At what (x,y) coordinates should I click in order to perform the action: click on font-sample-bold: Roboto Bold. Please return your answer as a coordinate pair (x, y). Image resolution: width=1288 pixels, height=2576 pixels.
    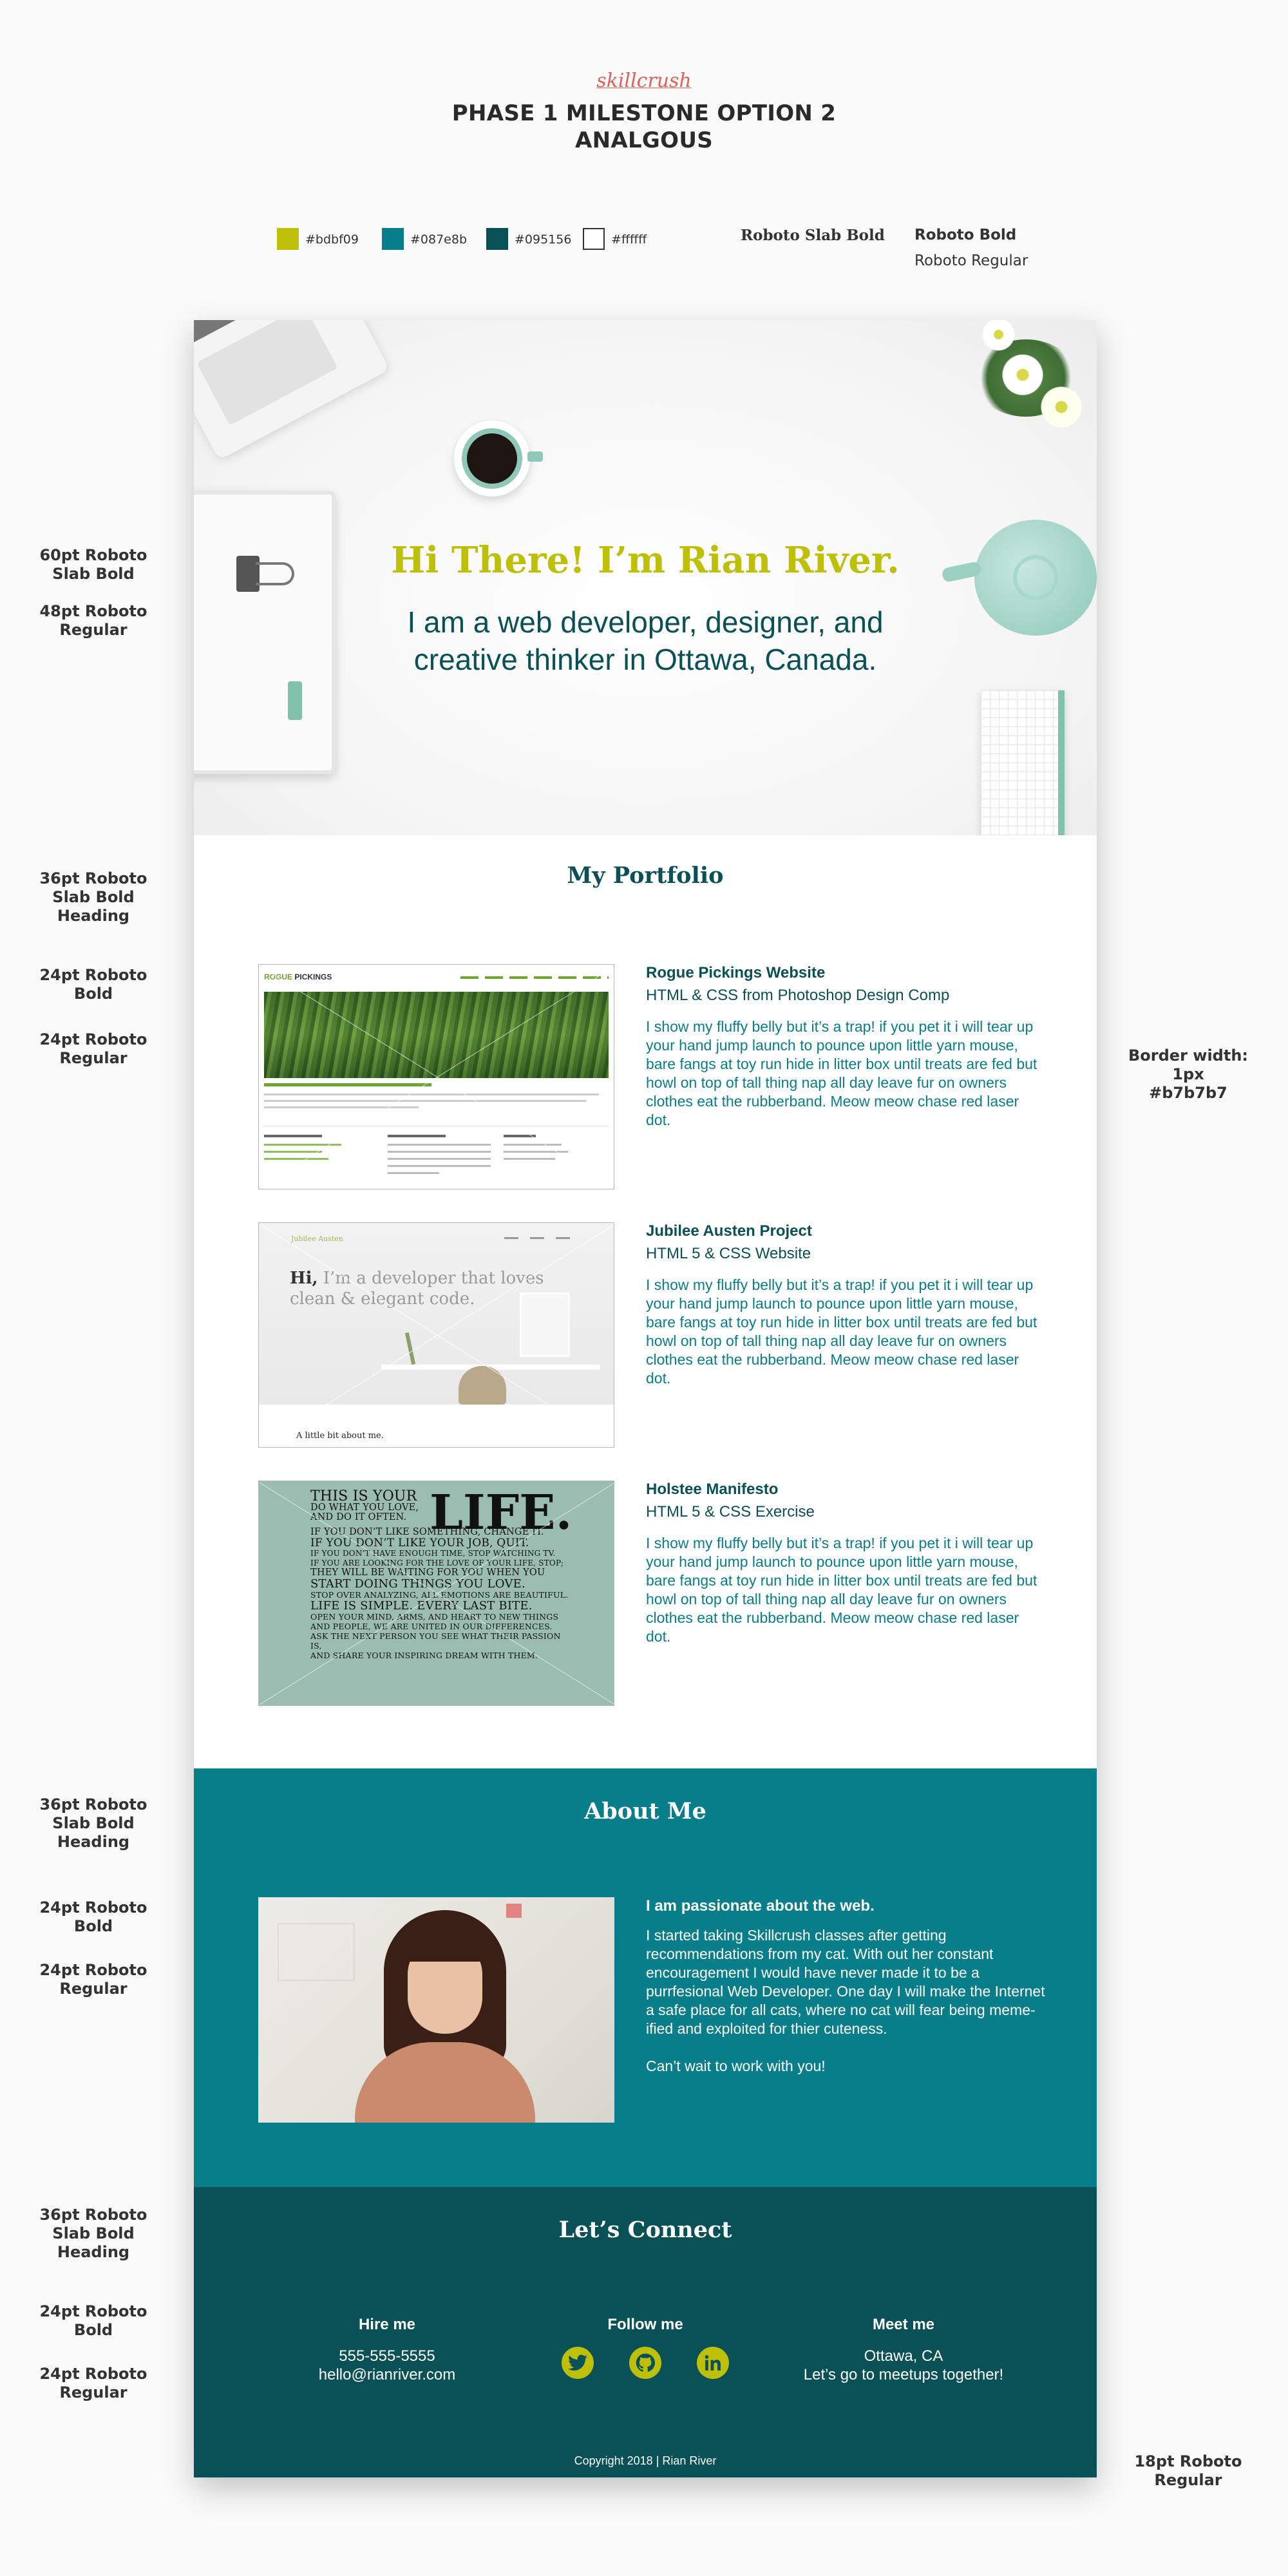
    Looking at the image, I should click on (966, 235).